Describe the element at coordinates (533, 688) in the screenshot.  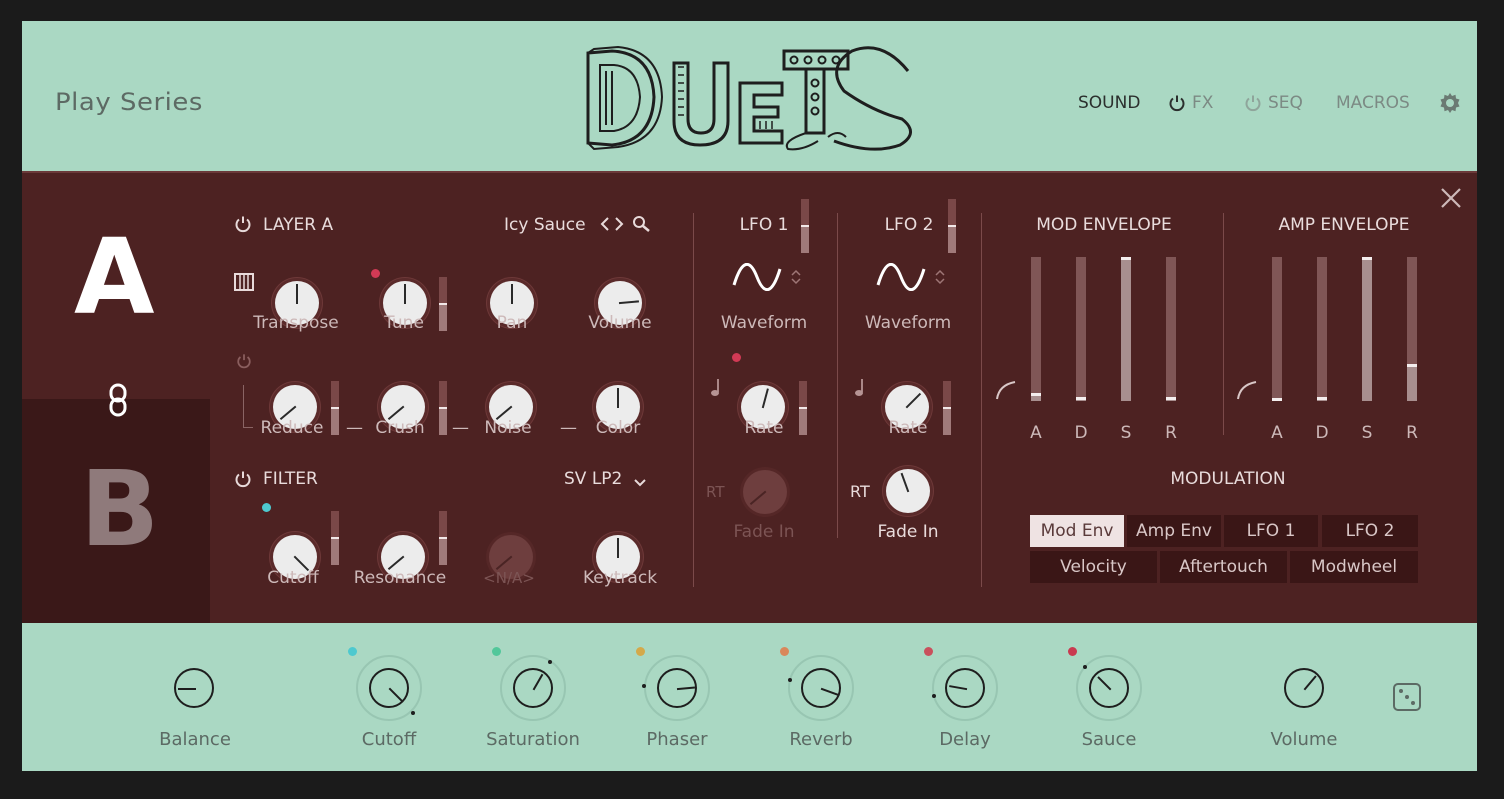
I see `macro-saturation-knob` at that location.